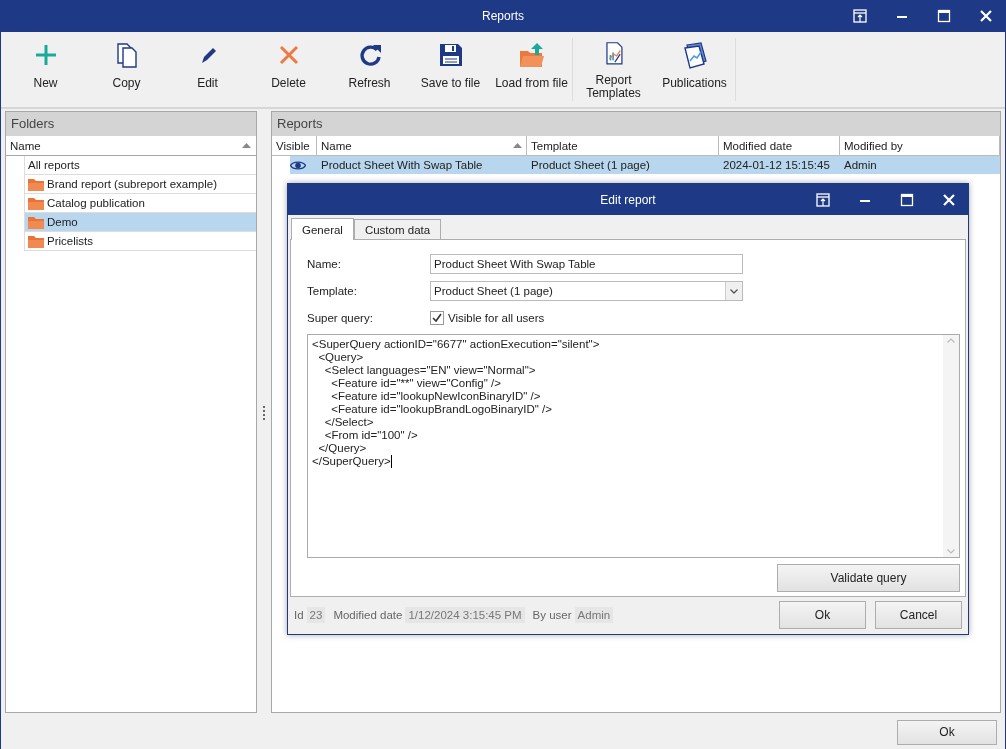 This screenshot has height=749, width=1006. What do you see at coordinates (437, 317) in the screenshot?
I see `checkbox` at bounding box center [437, 317].